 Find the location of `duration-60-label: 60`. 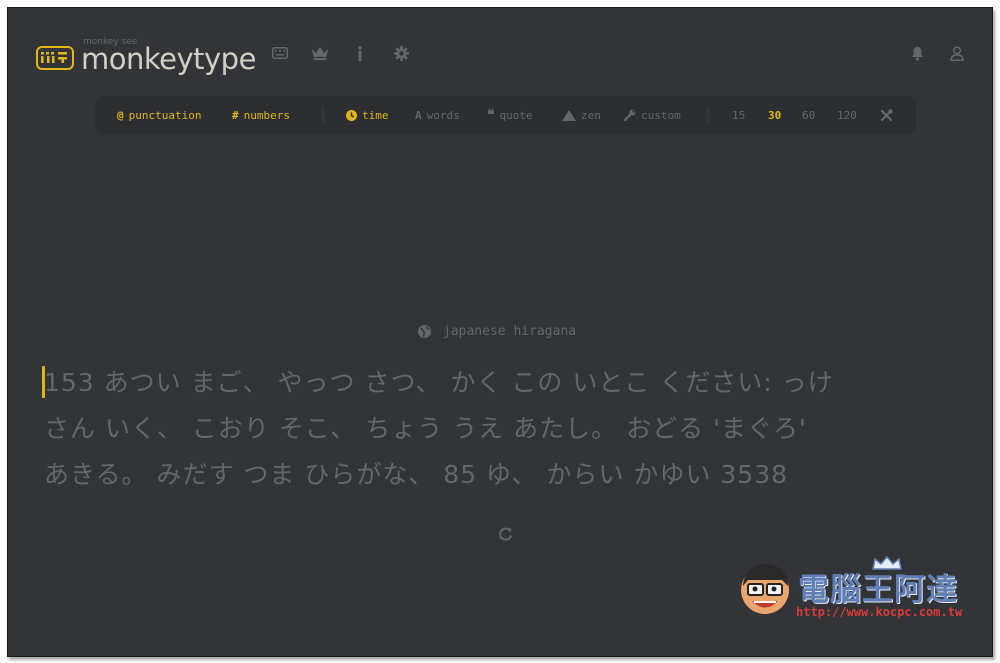

duration-60-label: 60 is located at coordinates (809, 115).